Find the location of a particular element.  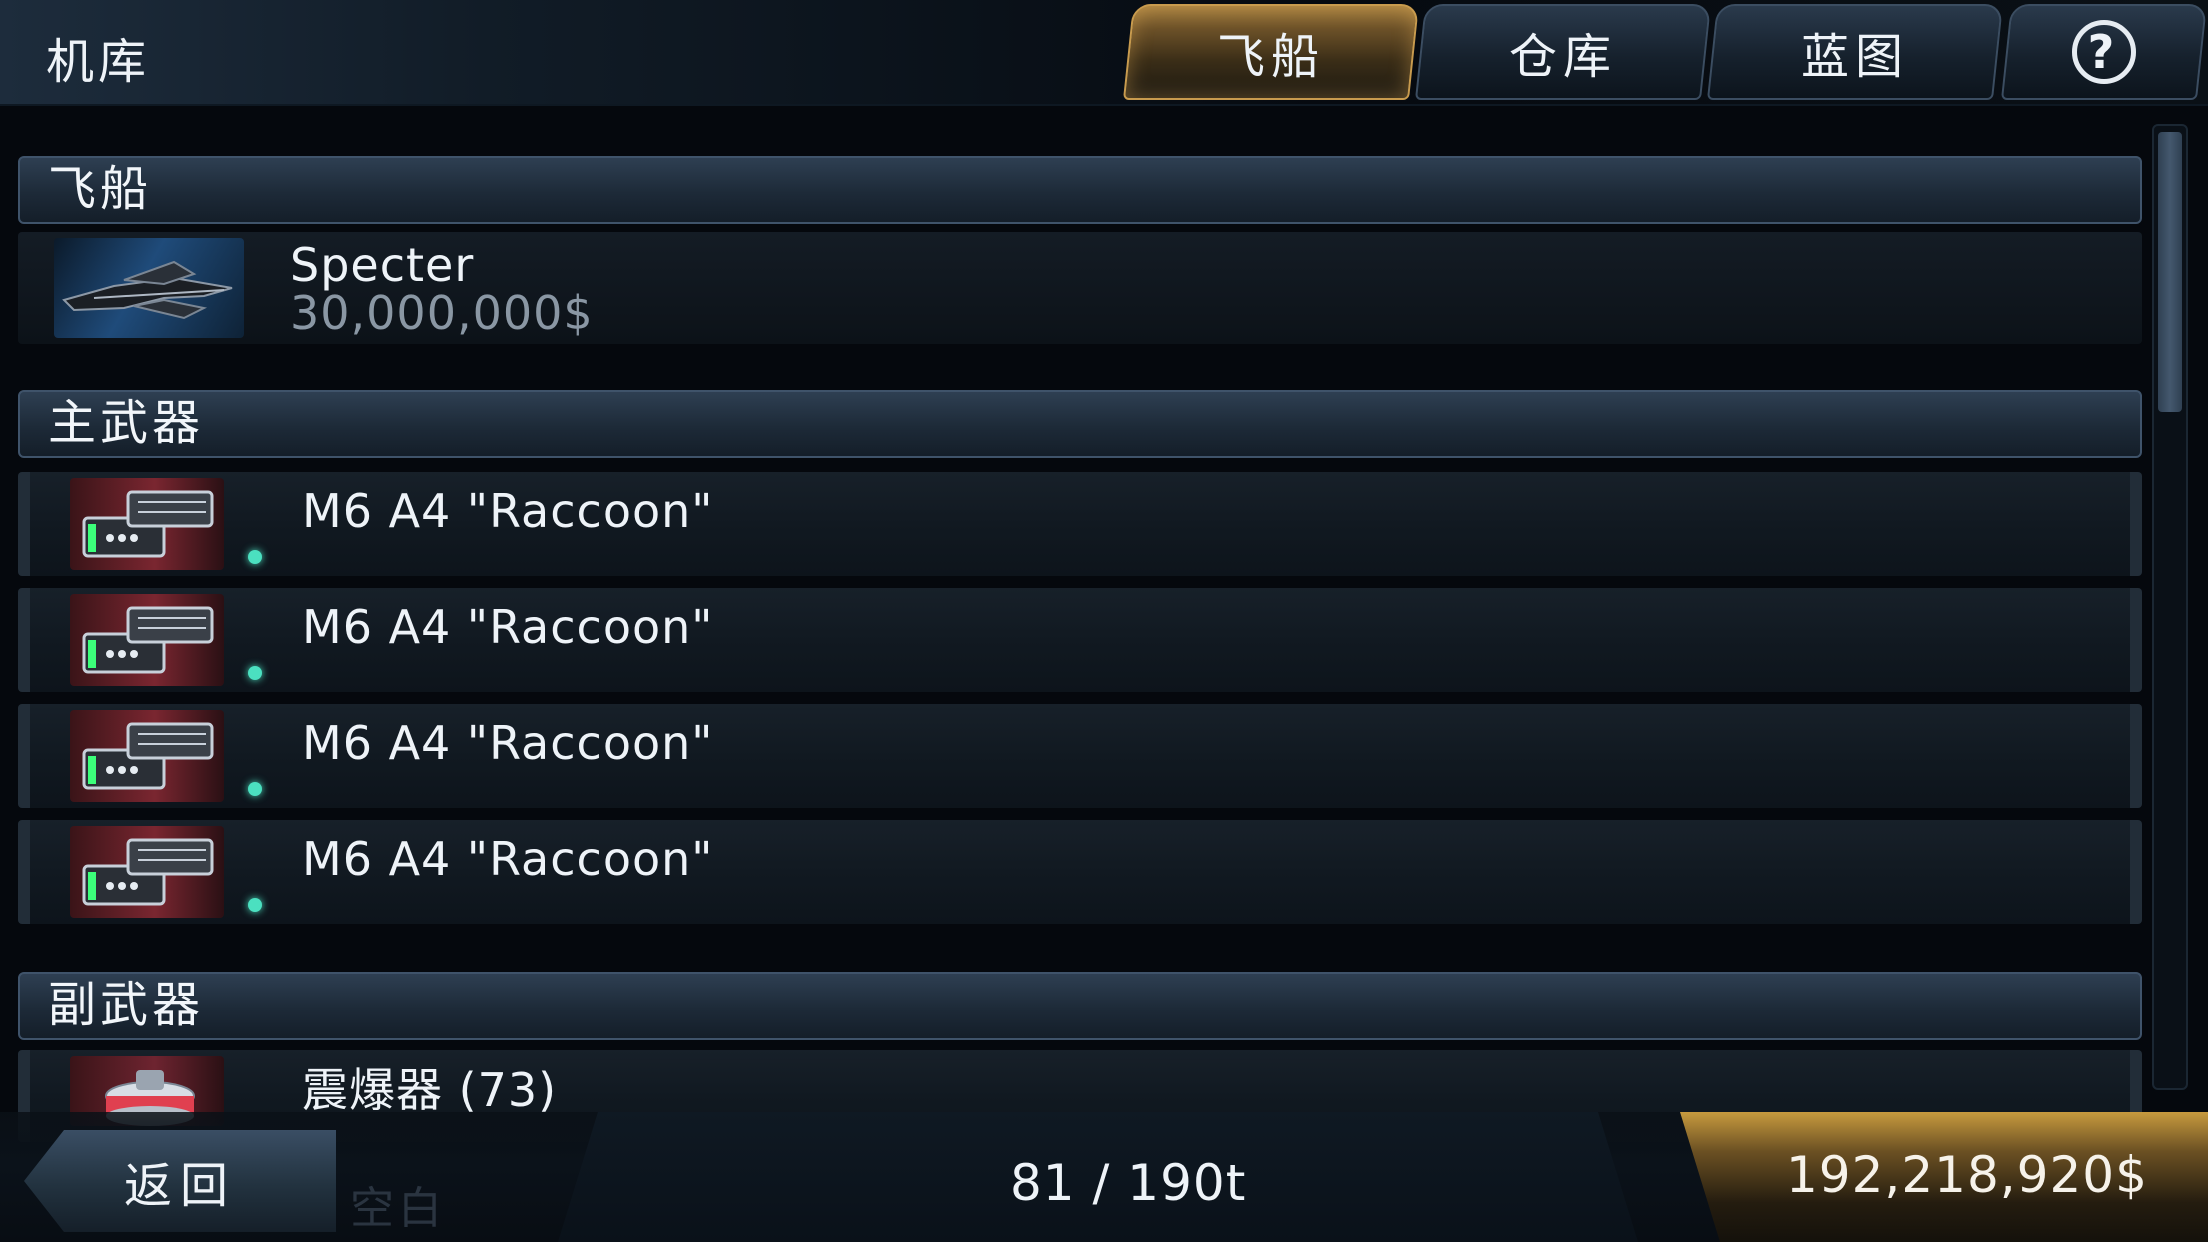

ship-item: Specter 30,000,000$ is located at coordinates (1080, 288).